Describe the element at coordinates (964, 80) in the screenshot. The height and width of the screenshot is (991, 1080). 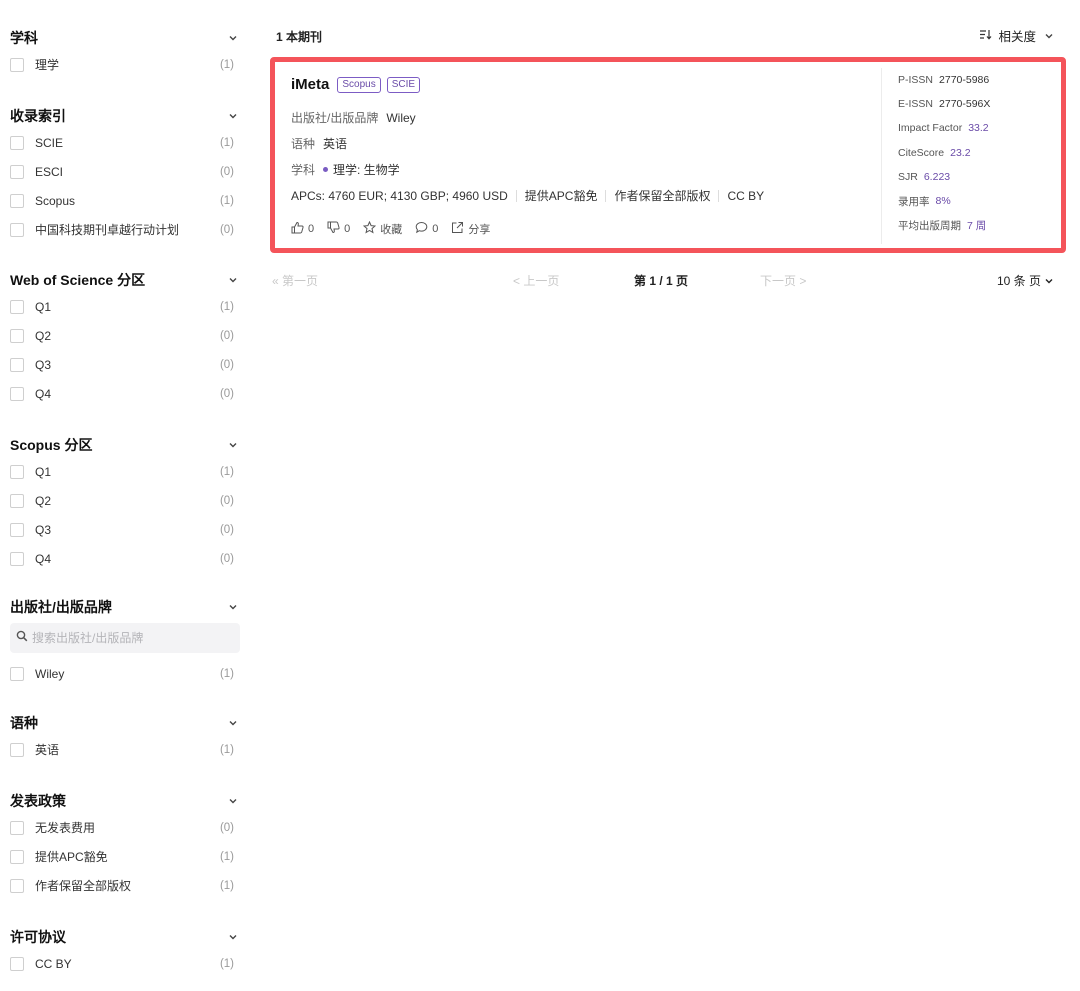
I see `metric-value: 2770-5986` at that location.